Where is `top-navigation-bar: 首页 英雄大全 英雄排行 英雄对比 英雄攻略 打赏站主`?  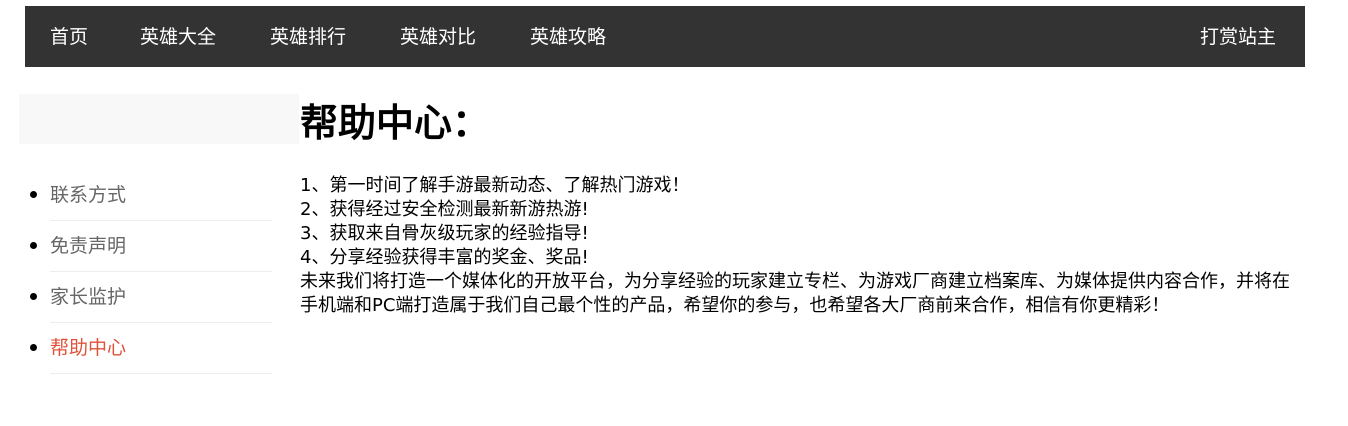 top-navigation-bar: 首页 英雄大全 英雄排行 英雄对比 英雄攻略 打赏站主 is located at coordinates (665, 36).